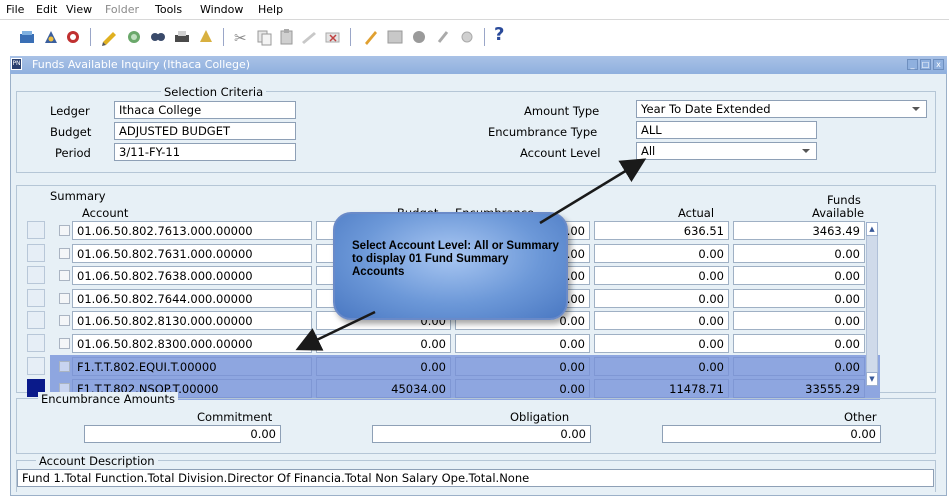 This screenshot has height=496, width=949. Describe the element at coordinates (192, 275) in the screenshot. I see `account-cell: 01.06.50.802.7638.000.00000` at that location.